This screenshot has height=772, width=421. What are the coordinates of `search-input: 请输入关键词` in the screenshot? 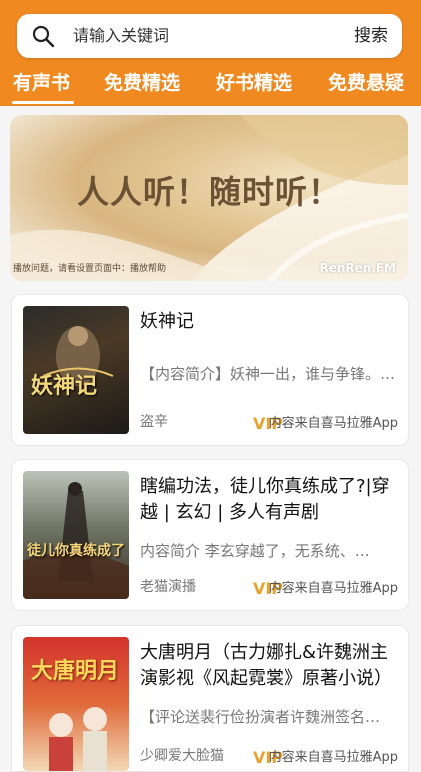 It's located at (121, 36).